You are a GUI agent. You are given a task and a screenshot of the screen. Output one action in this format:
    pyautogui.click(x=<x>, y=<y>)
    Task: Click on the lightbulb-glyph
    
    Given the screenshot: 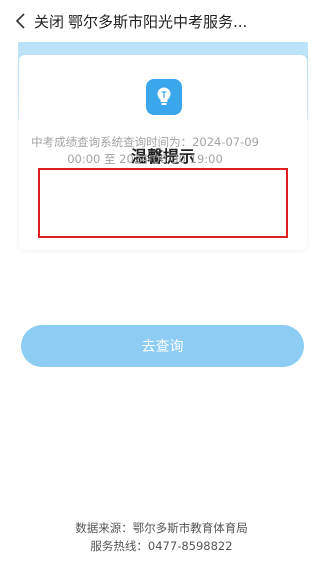 What is the action you would take?
    pyautogui.click(x=164, y=96)
    